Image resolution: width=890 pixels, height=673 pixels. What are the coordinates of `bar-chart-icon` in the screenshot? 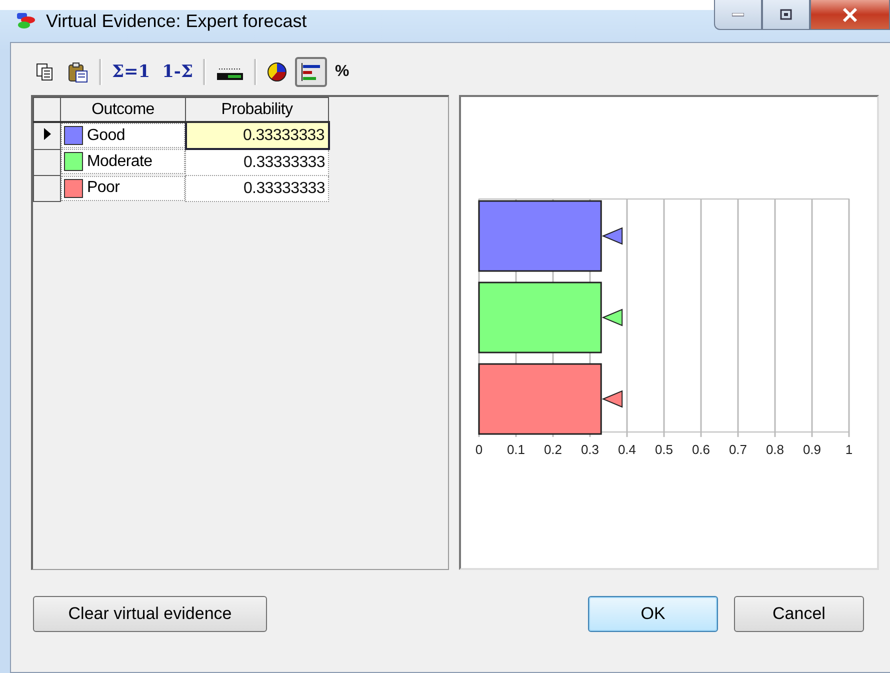 It's located at (311, 72).